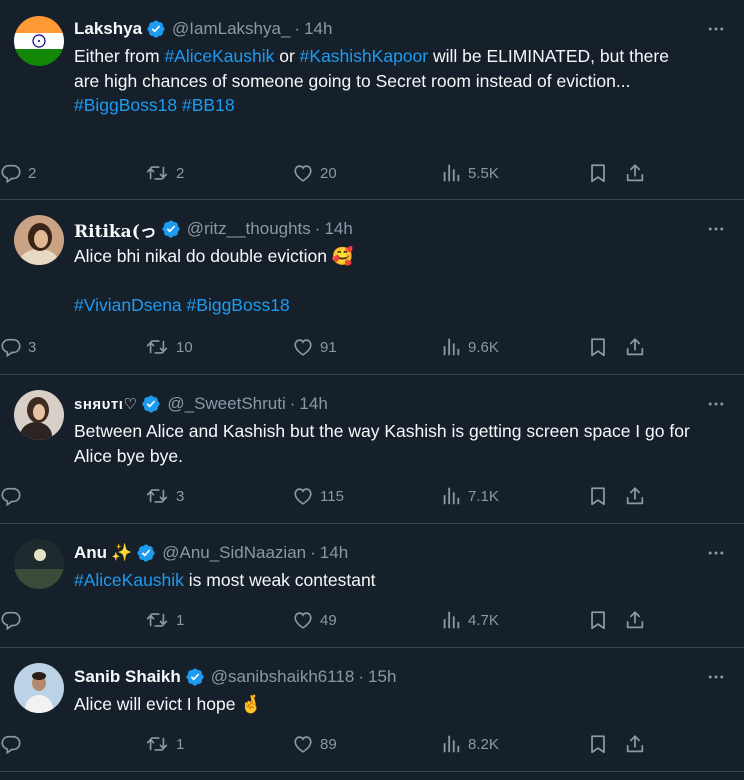 The image size is (744, 780). What do you see at coordinates (18, 173) in the screenshot?
I see `reply-button: 2` at bounding box center [18, 173].